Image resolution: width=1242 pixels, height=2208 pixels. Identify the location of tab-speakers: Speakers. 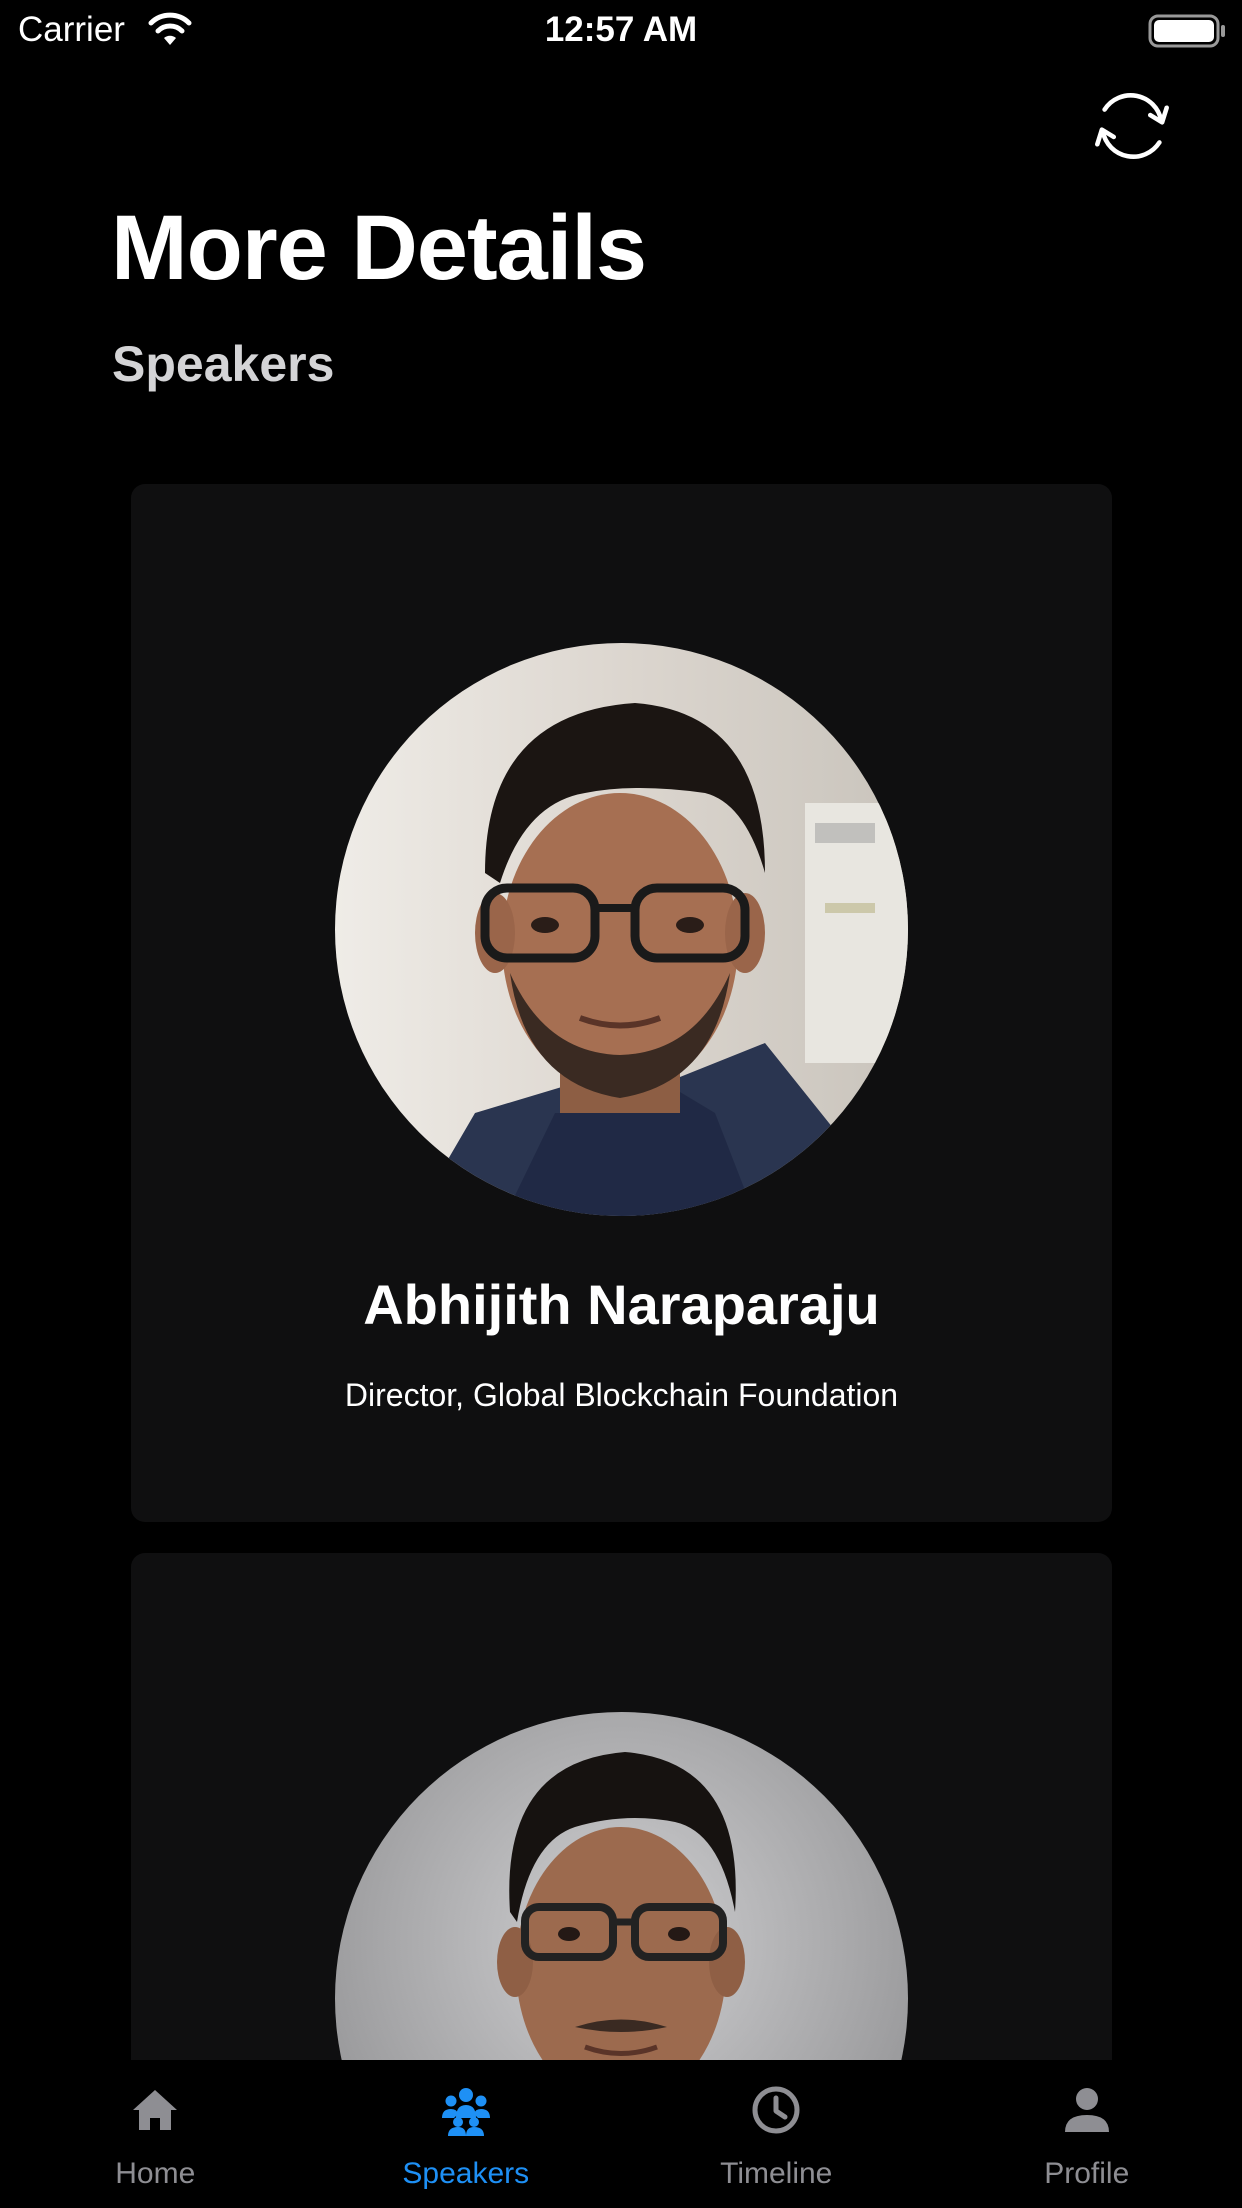
(466, 2134).